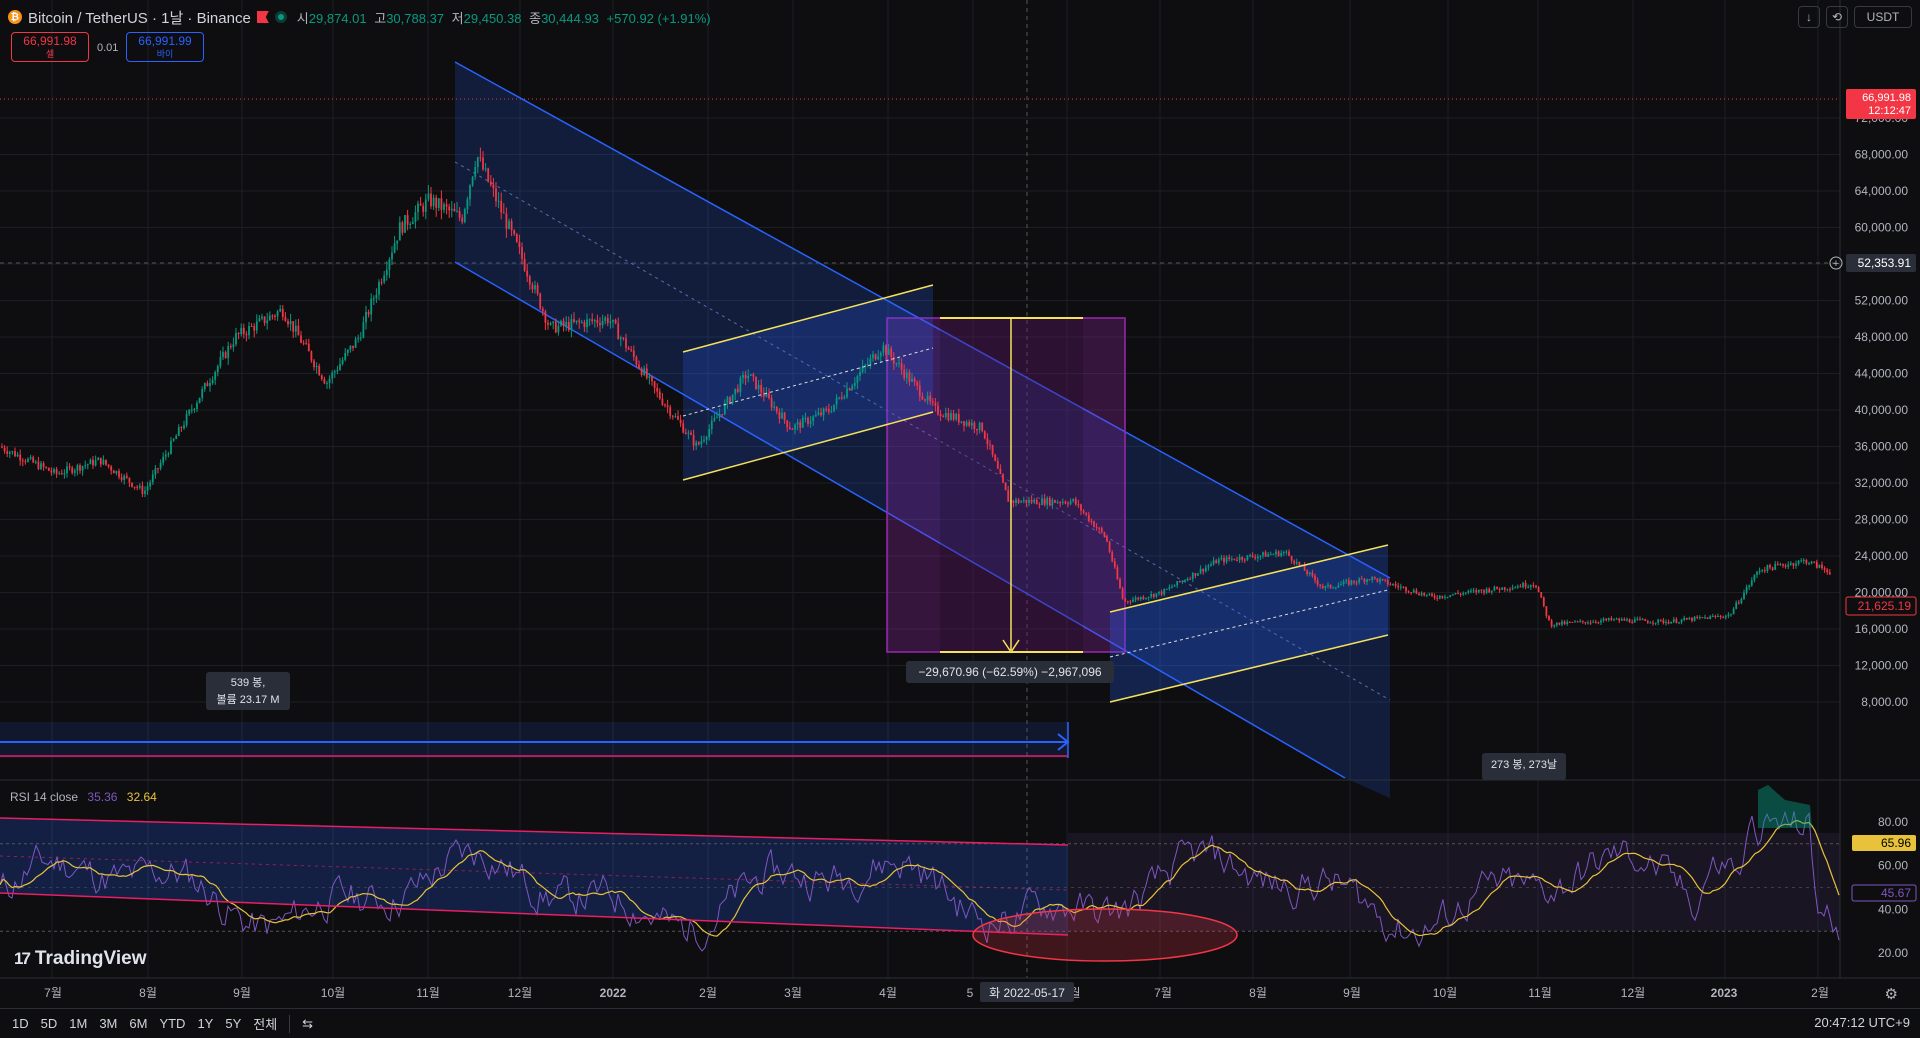  Describe the element at coordinates (139, 17) in the screenshot. I see `symbol-title: Bitcoin / TetherUS · 1날 · Binance` at that location.